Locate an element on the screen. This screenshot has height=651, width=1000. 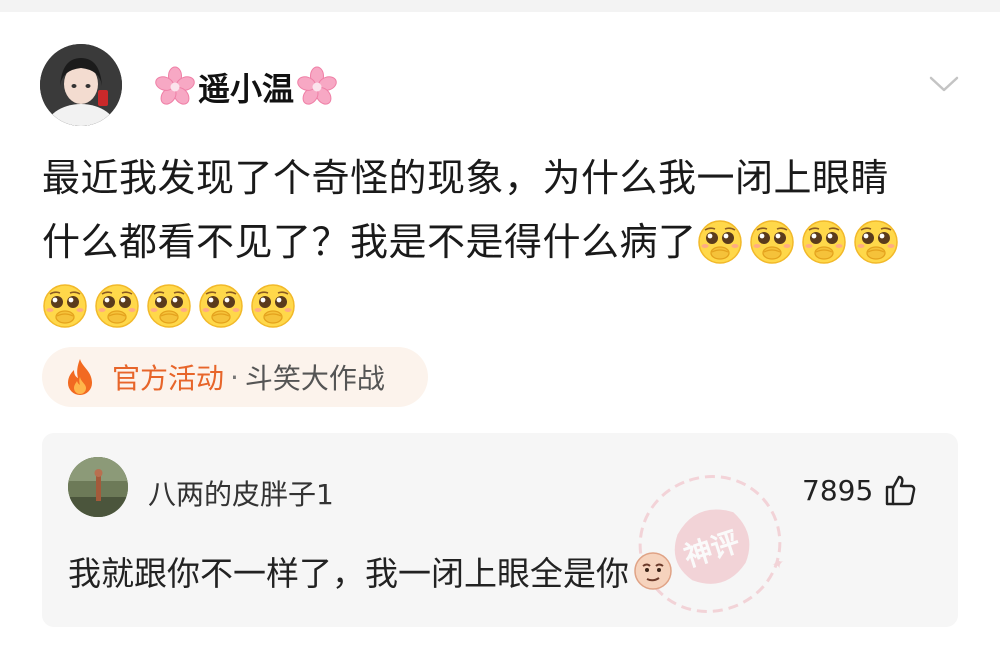
poster-avatar is located at coordinates (81, 85).